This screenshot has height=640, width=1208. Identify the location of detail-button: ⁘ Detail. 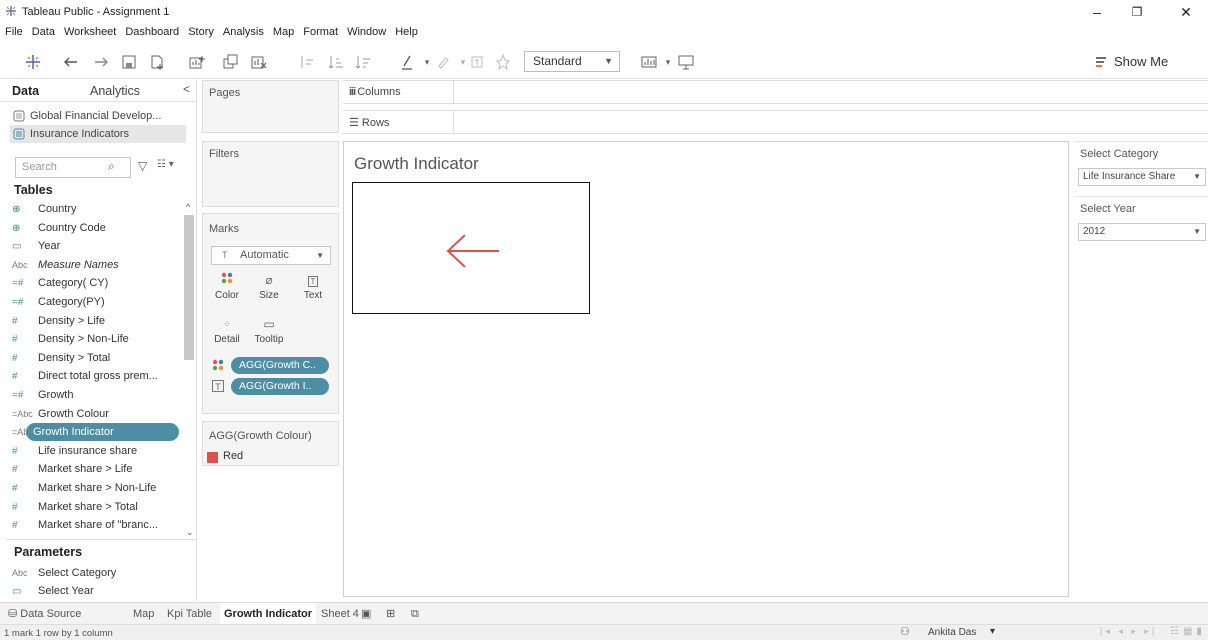
(227, 333).